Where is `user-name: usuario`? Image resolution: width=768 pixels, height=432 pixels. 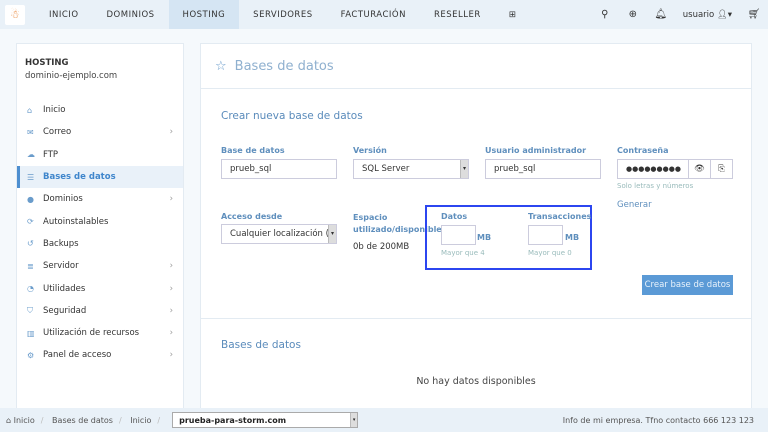
user-name: usuario is located at coordinates (698, 14).